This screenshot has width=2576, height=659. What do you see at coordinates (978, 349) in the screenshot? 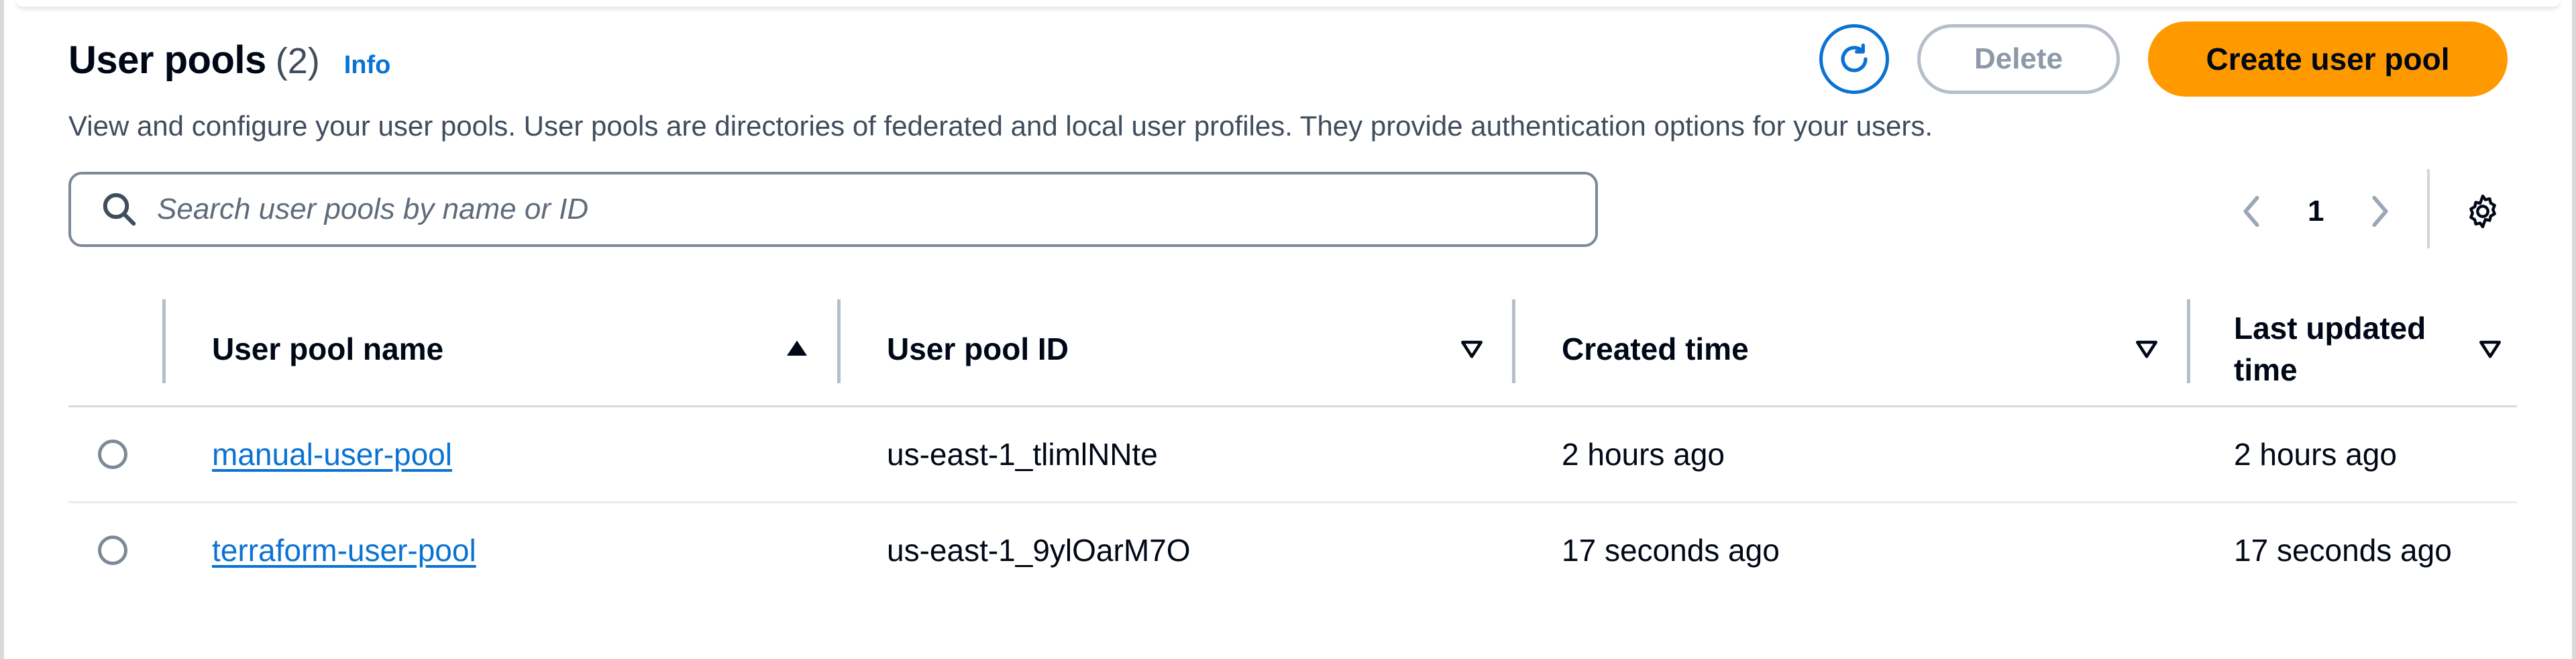
I see `column-label: User pool ID` at bounding box center [978, 349].